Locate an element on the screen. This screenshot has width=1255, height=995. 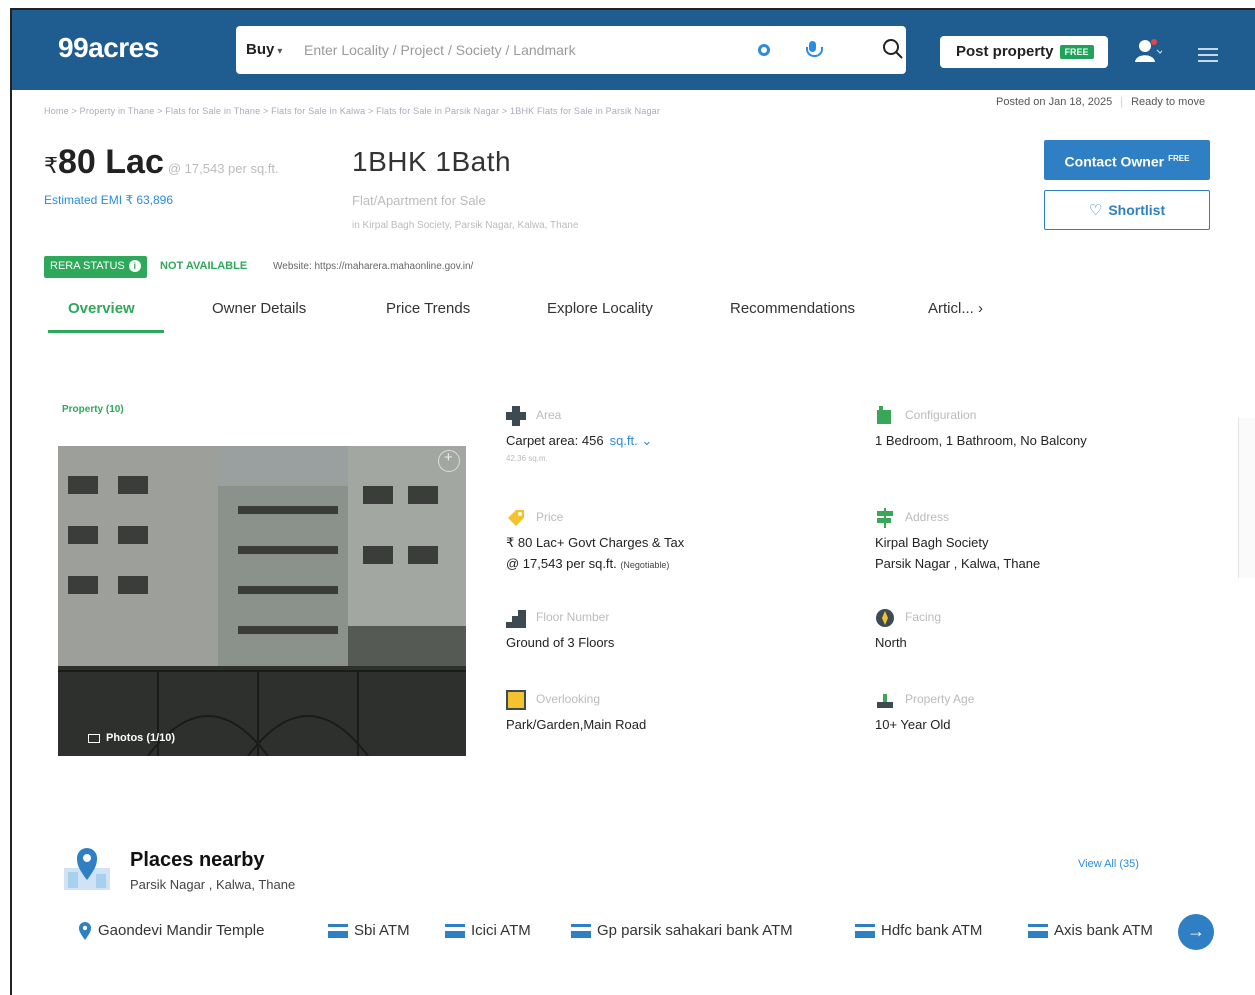
photo-counter-label: Photos (1/10) is located at coordinates (141, 738).